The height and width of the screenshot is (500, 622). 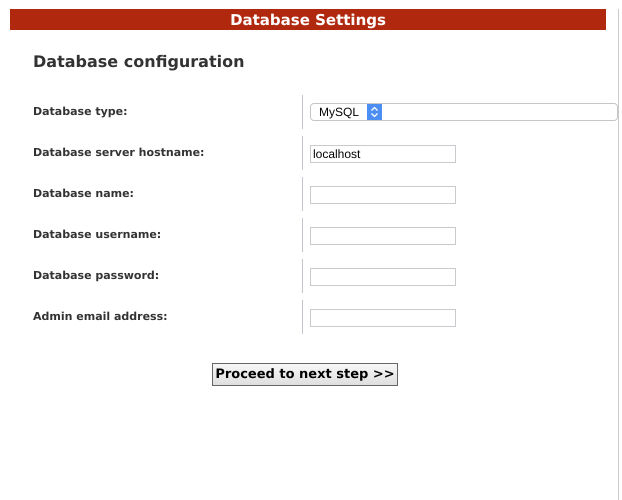 I want to click on field-label: Database password:, so click(x=96, y=275).